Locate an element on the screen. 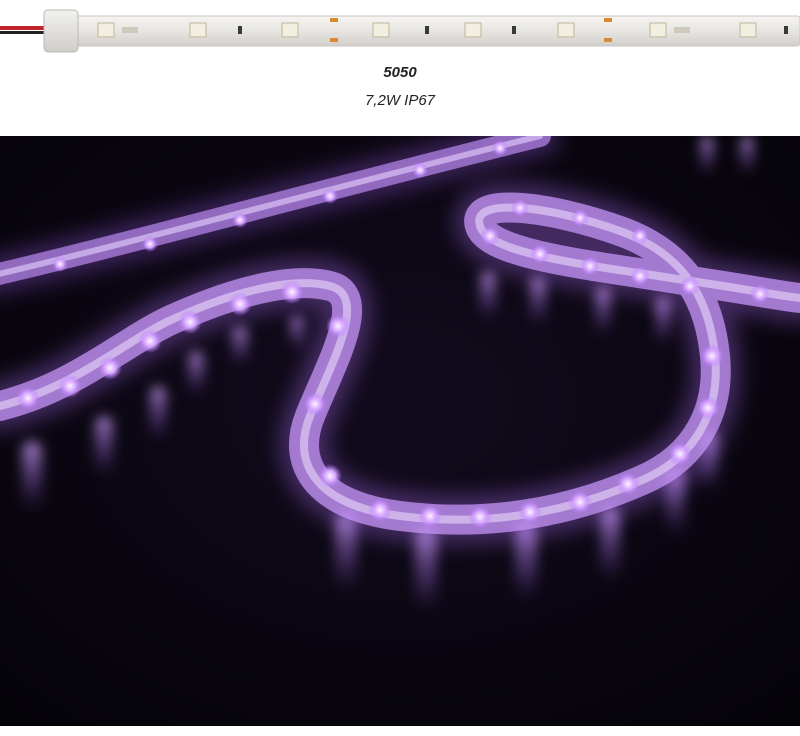 Image resolution: width=800 pixels, height=736 pixels. led-strip-product-image is located at coordinates (400, 31).